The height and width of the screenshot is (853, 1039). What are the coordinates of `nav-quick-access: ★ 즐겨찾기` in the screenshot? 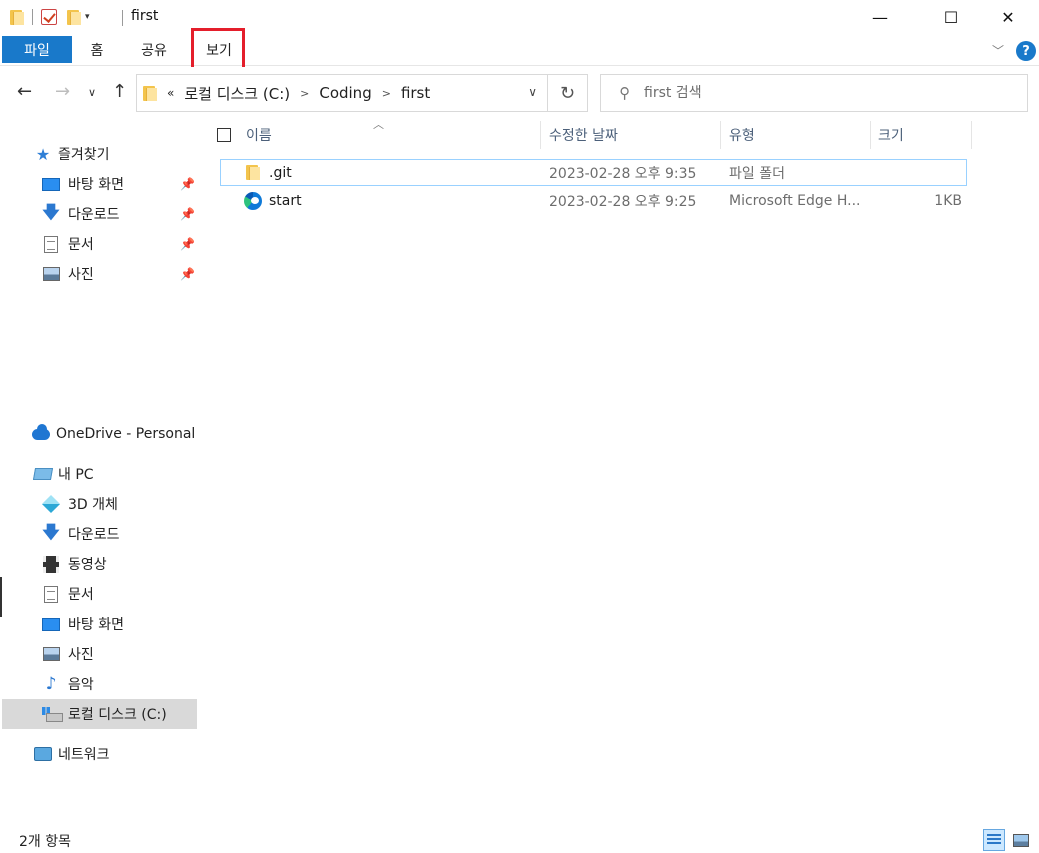 It's located at (72, 154).